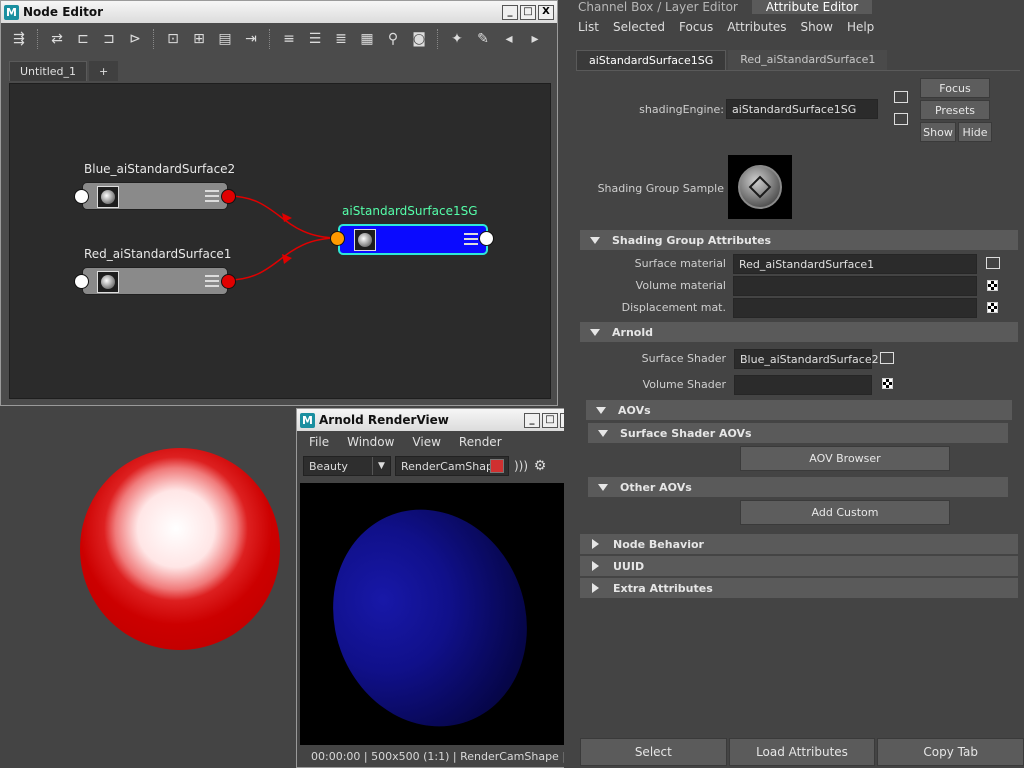  Describe the element at coordinates (799, 544) in the screenshot. I see `section-node-behavior: Node Behavior` at that location.